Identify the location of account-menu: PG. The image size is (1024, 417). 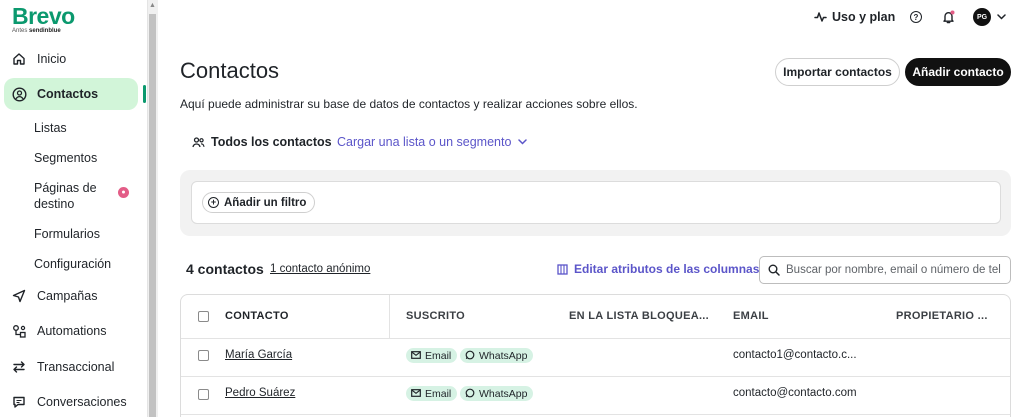
(989, 17).